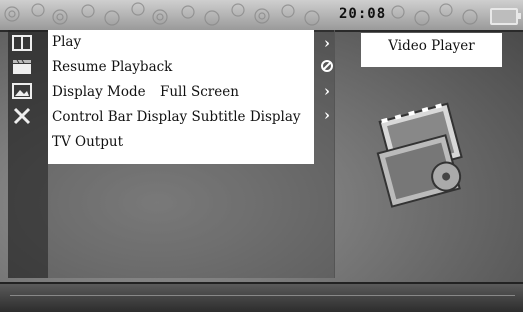  I want to click on menu-item-label: Play, so click(67, 42).